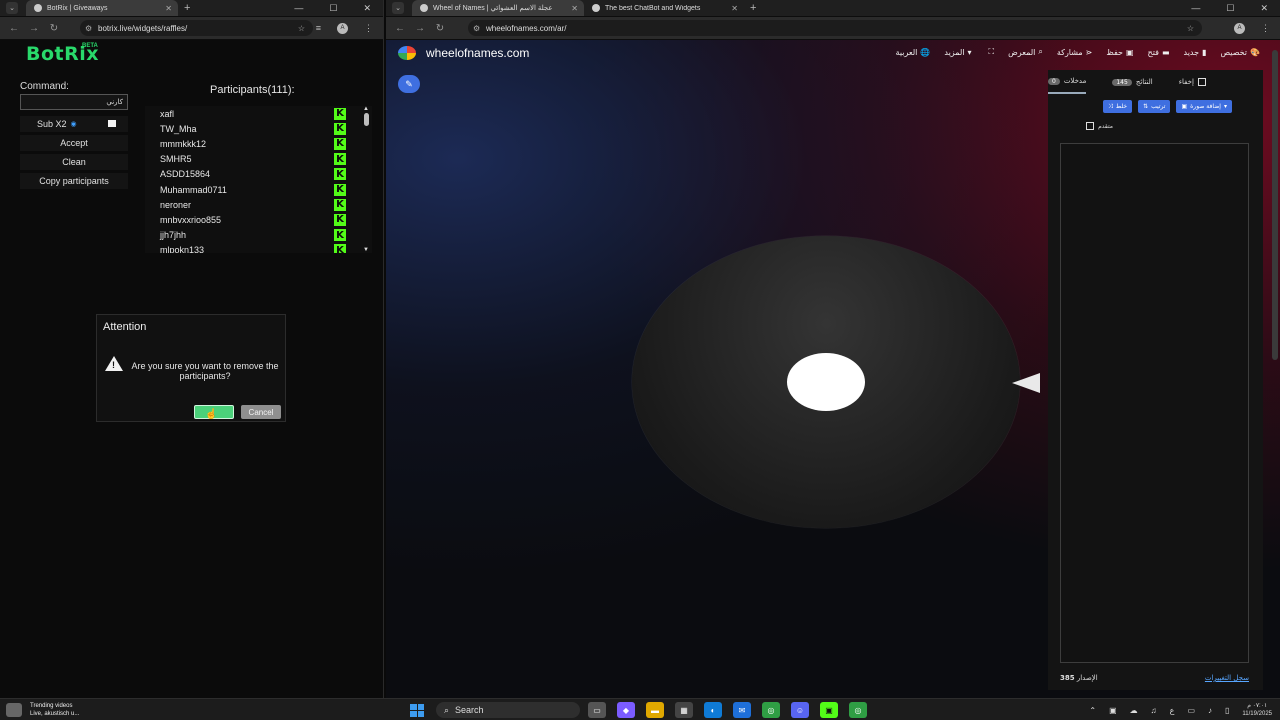  I want to click on chrome-icon: ◎, so click(771, 710).